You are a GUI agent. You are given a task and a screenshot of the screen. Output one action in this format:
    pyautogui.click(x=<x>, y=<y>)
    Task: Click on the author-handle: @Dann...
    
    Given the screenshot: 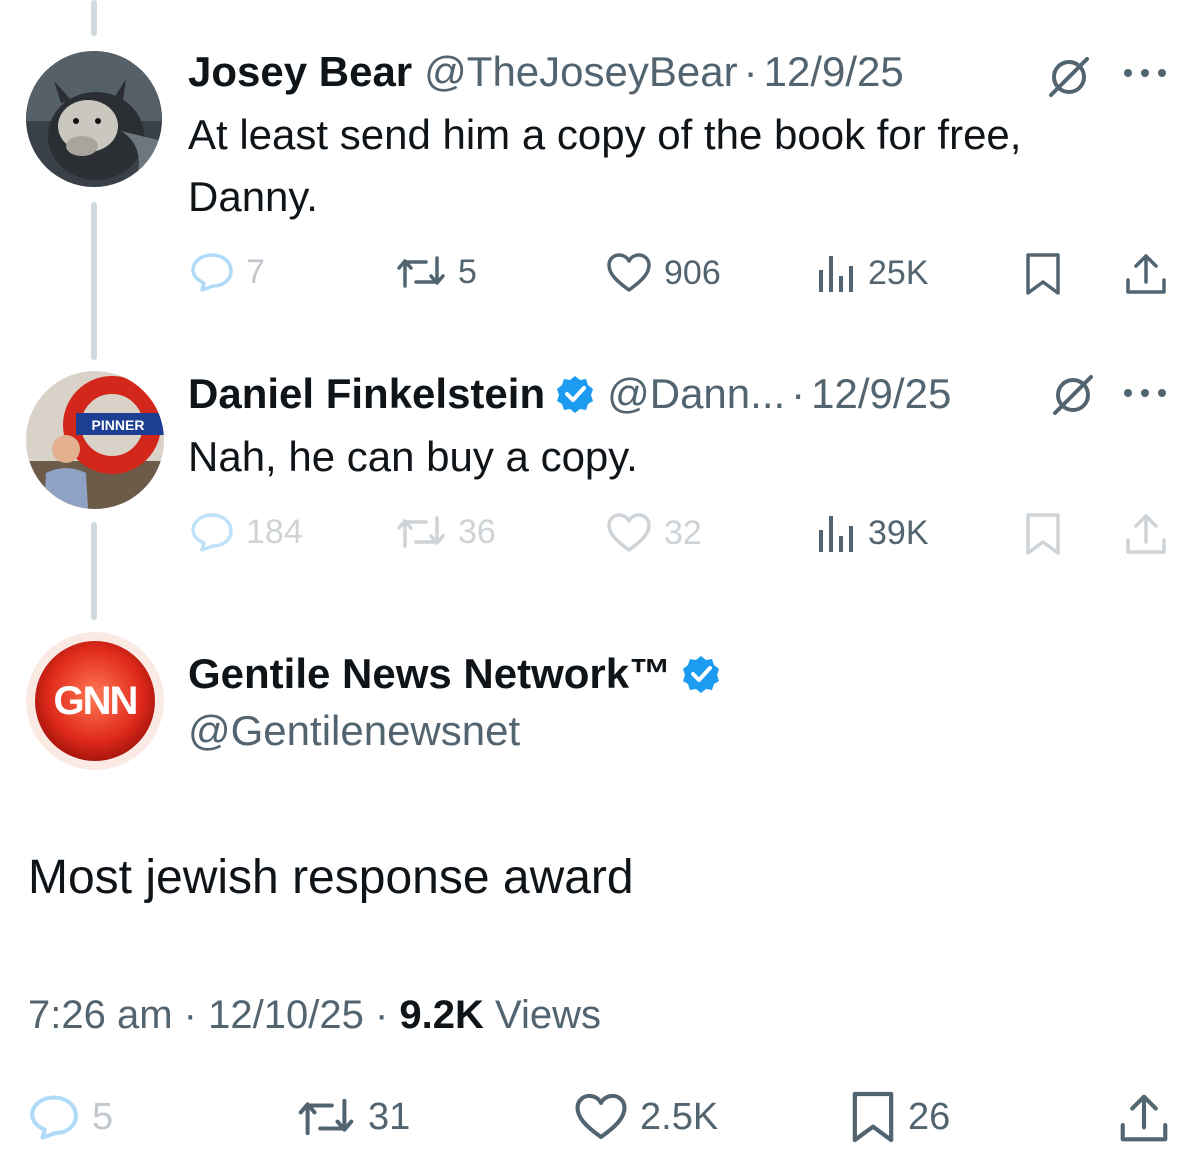 What is the action you would take?
    pyautogui.click(x=696, y=394)
    